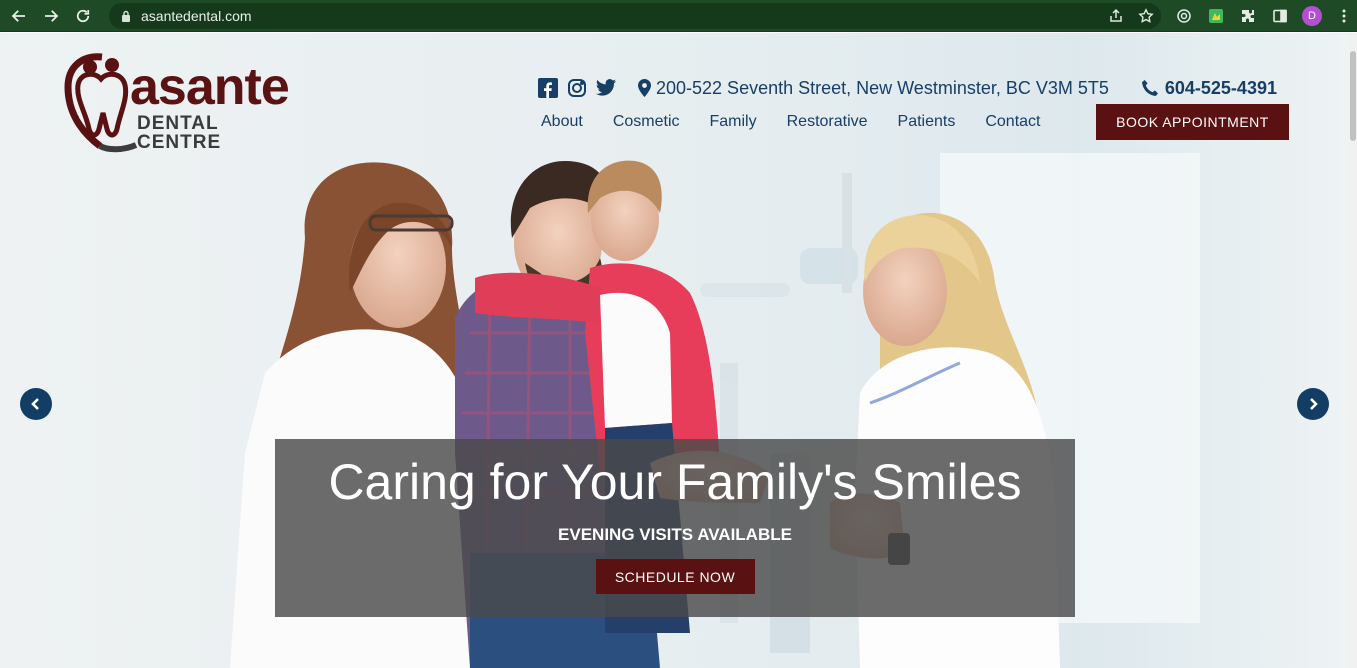 The height and width of the screenshot is (668, 1357). Describe the element at coordinates (1353, 350) in the screenshot. I see `page-scrollbar` at that location.